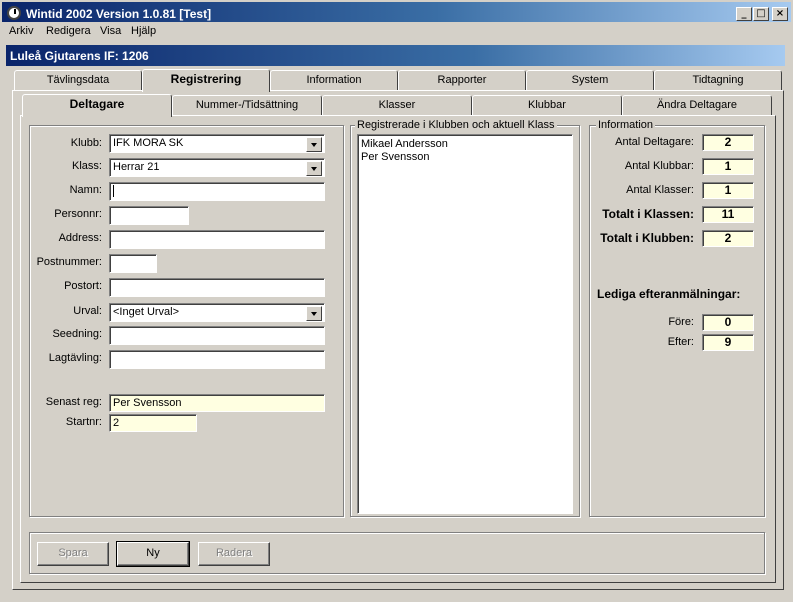 This screenshot has height=602, width=793. I want to click on lediga-efteranmalningar-label: Lediga efteranmälningar:, so click(669, 294).